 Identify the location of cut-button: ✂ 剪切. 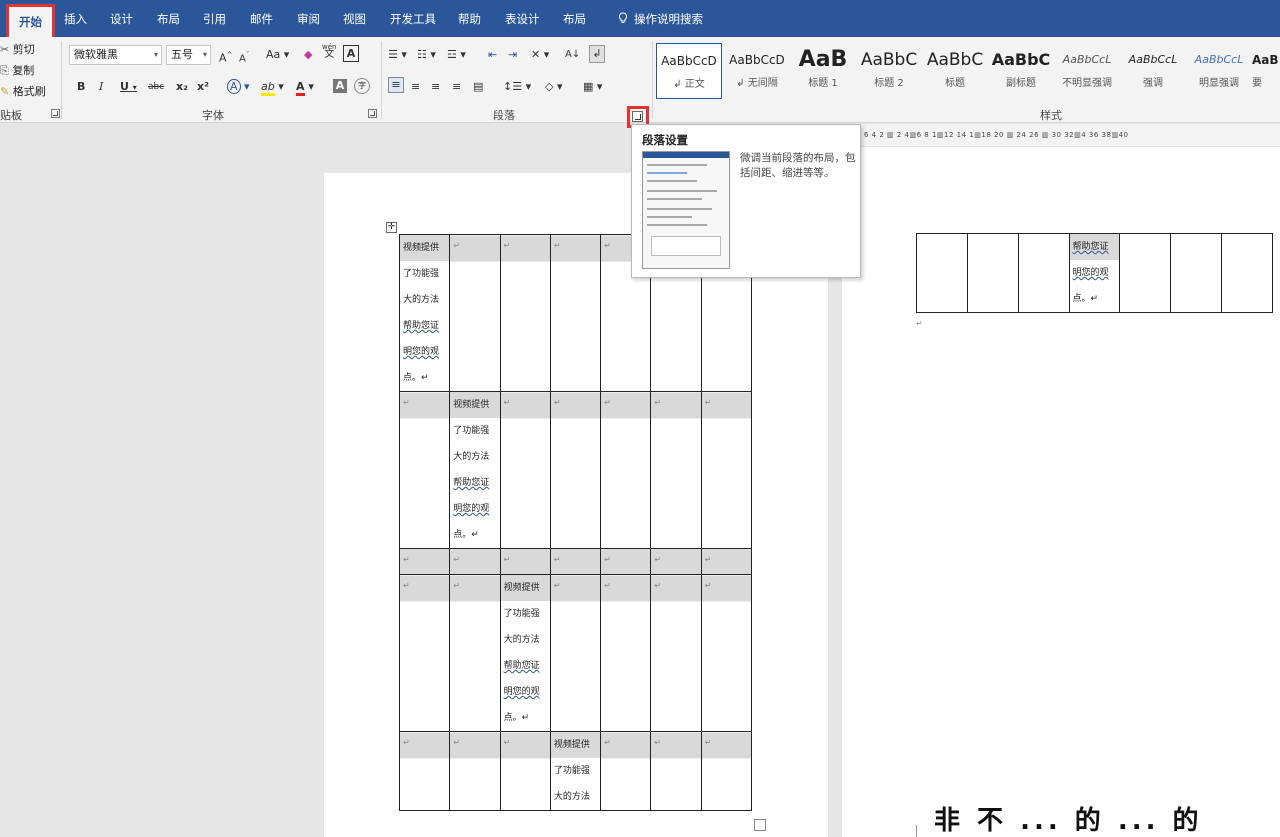
(17, 49).